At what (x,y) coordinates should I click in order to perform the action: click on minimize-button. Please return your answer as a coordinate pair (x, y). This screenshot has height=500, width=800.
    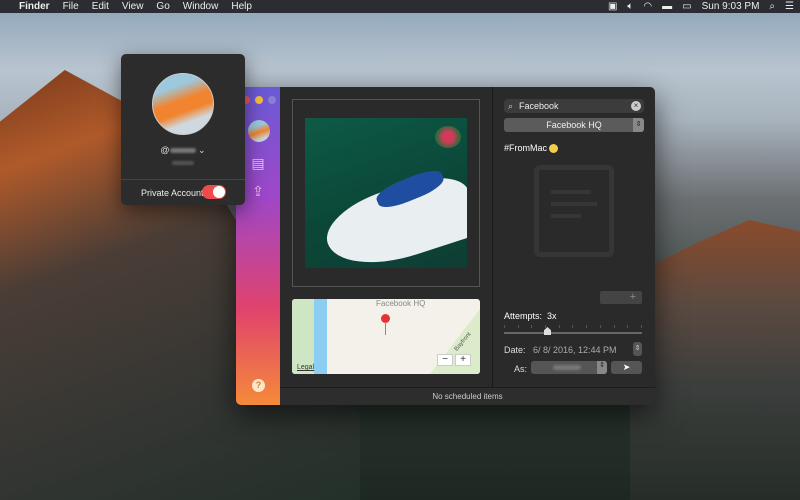
    Looking at the image, I should click on (259, 100).